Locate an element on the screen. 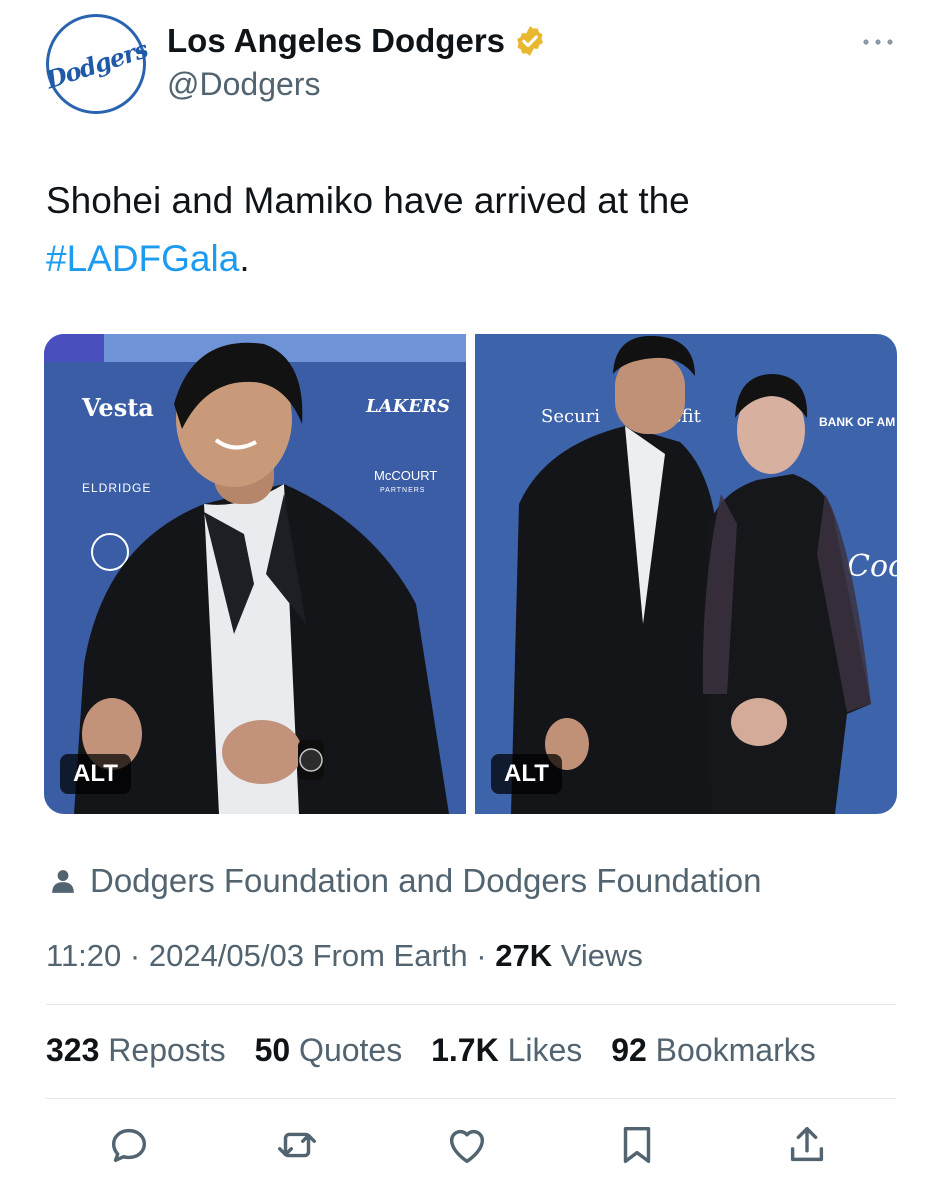  divider-bottom is located at coordinates (471, 1098).